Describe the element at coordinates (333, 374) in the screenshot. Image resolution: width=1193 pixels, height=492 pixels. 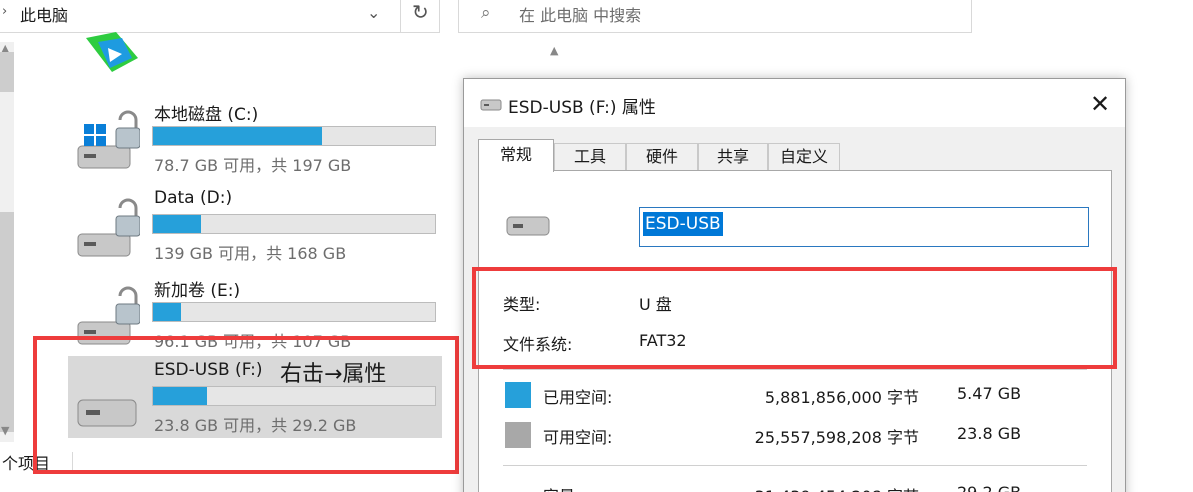
I see `annotation-text: 右击→属性` at that location.